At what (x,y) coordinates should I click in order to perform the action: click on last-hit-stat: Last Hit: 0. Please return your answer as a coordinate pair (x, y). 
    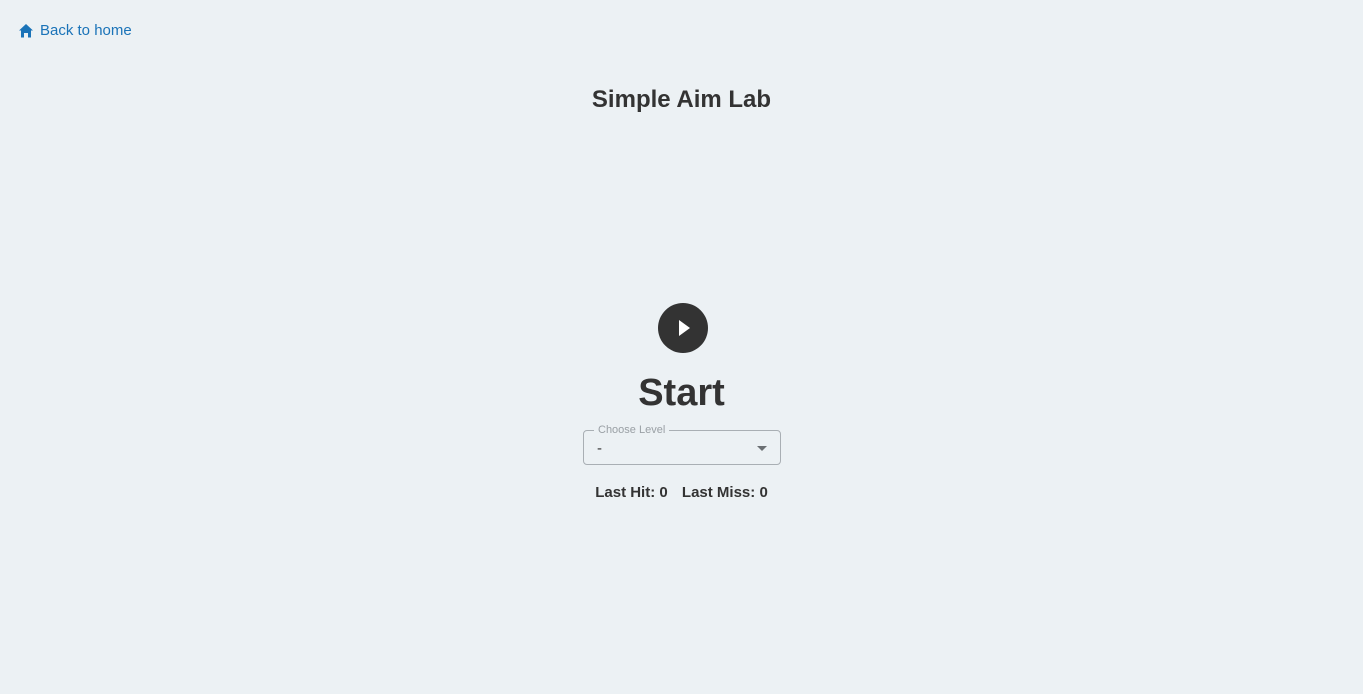
    Looking at the image, I should click on (633, 492).